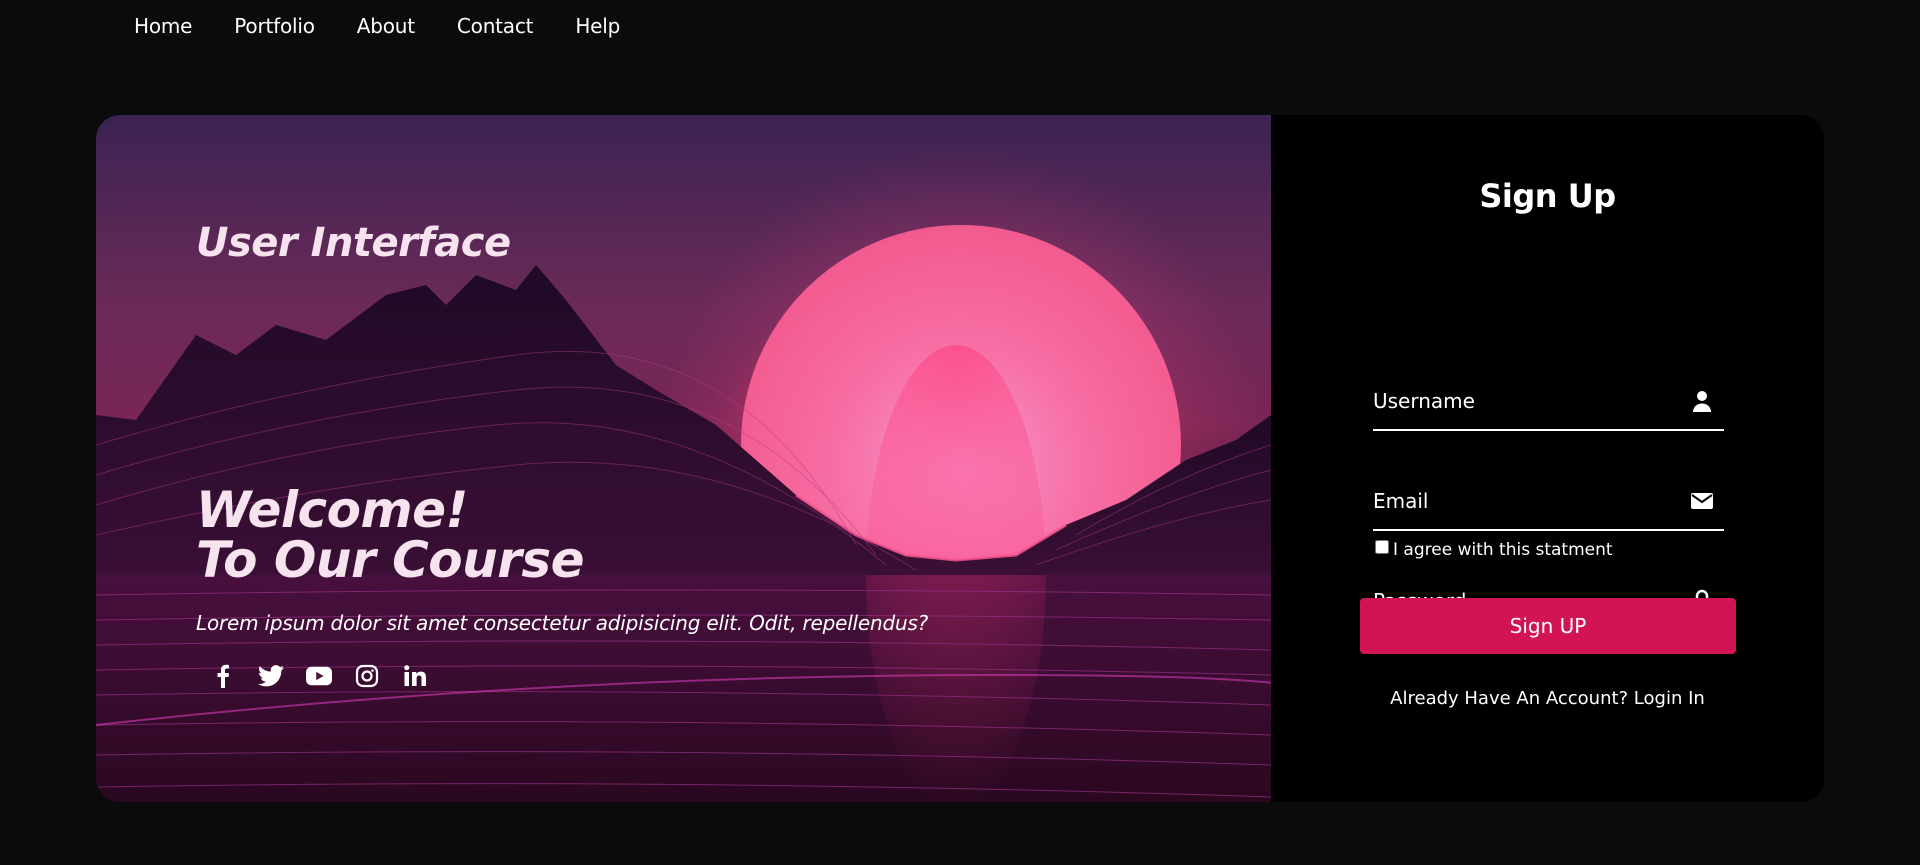  Describe the element at coordinates (367, 676) in the screenshot. I see `instagram-icon` at that location.